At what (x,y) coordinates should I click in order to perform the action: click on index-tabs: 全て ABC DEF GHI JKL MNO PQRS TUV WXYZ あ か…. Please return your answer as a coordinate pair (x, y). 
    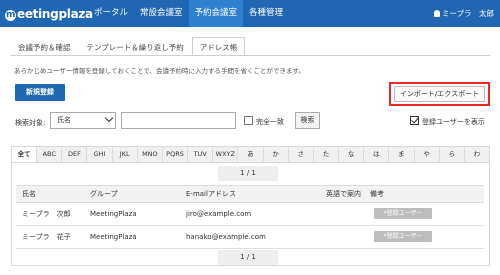
    Looking at the image, I should click on (250, 154).